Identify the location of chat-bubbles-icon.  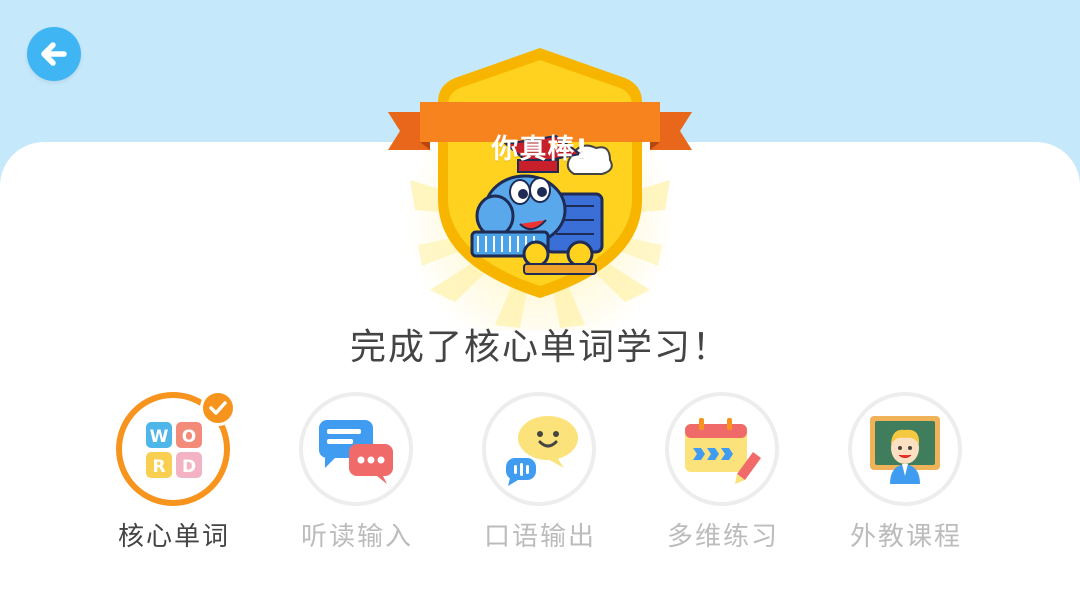
(356, 452).